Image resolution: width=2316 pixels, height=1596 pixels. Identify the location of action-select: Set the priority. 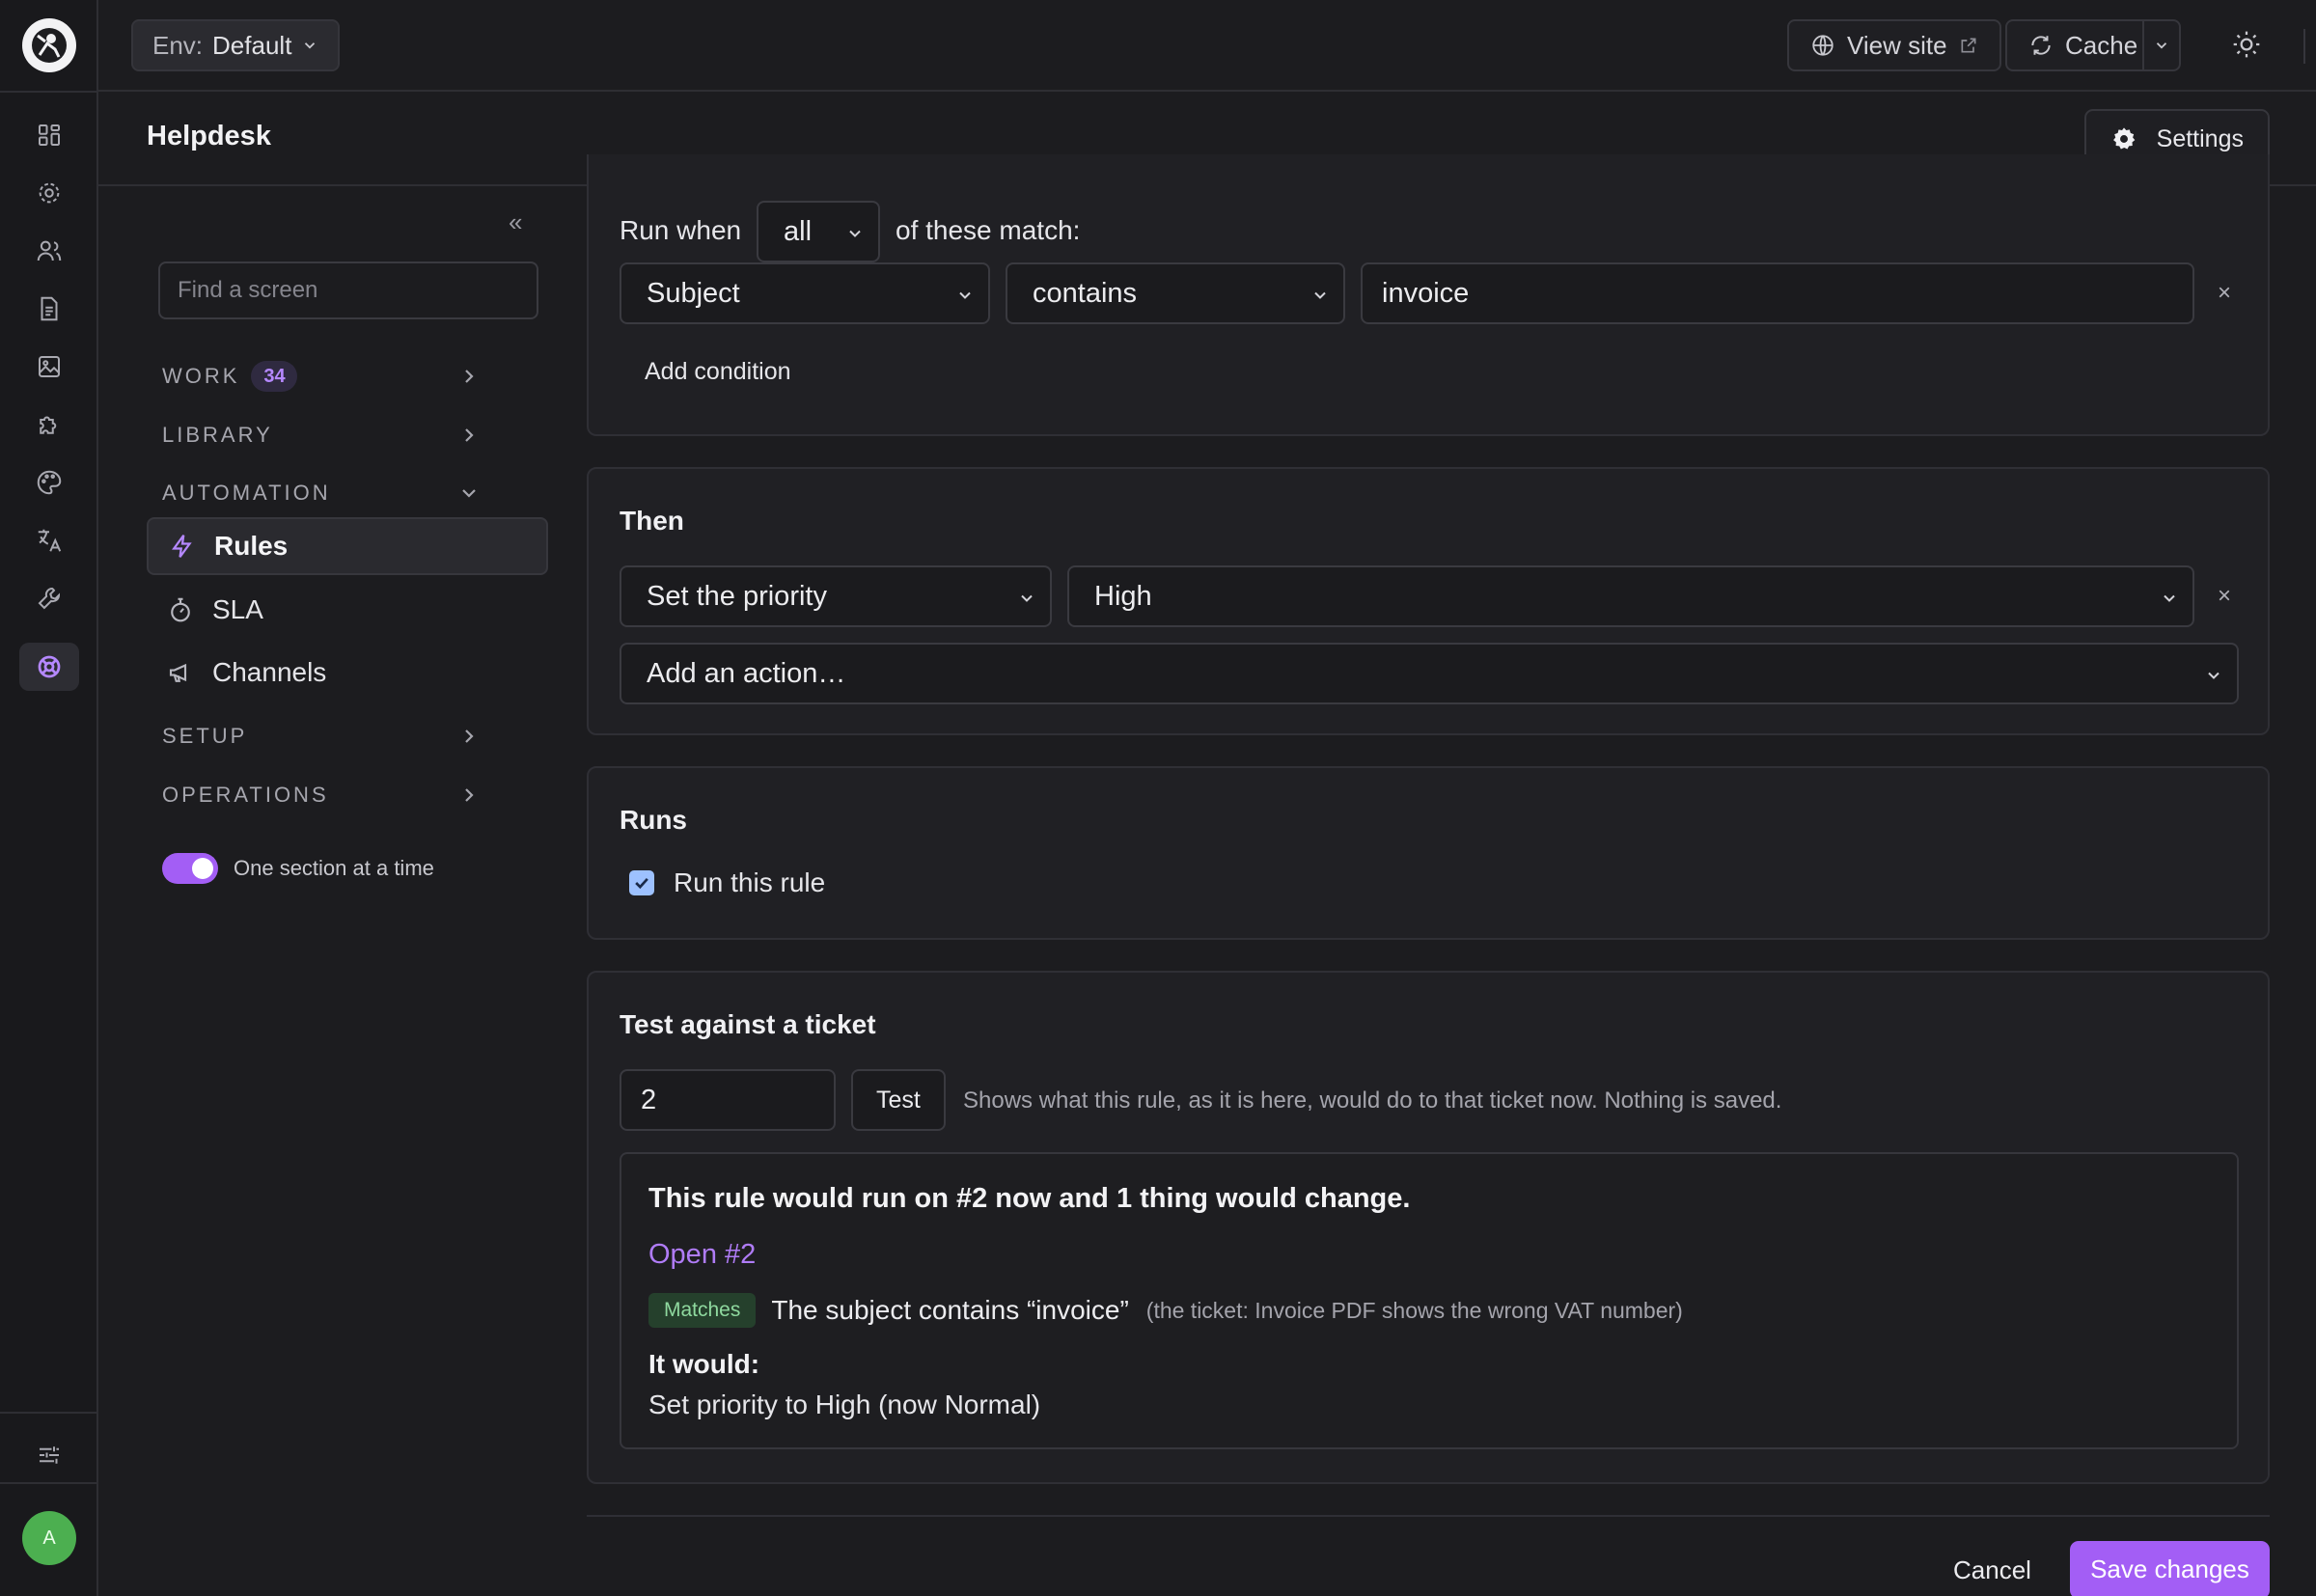
(836, 596).